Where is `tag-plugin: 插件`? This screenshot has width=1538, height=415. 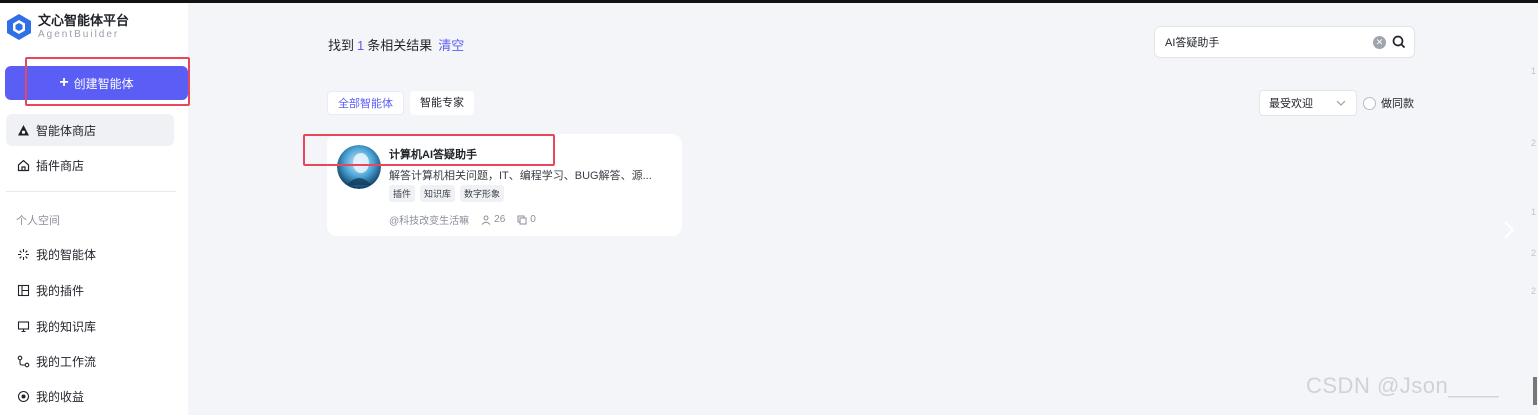
tag-plugin: 插件 is located at coordinates (402, 193).